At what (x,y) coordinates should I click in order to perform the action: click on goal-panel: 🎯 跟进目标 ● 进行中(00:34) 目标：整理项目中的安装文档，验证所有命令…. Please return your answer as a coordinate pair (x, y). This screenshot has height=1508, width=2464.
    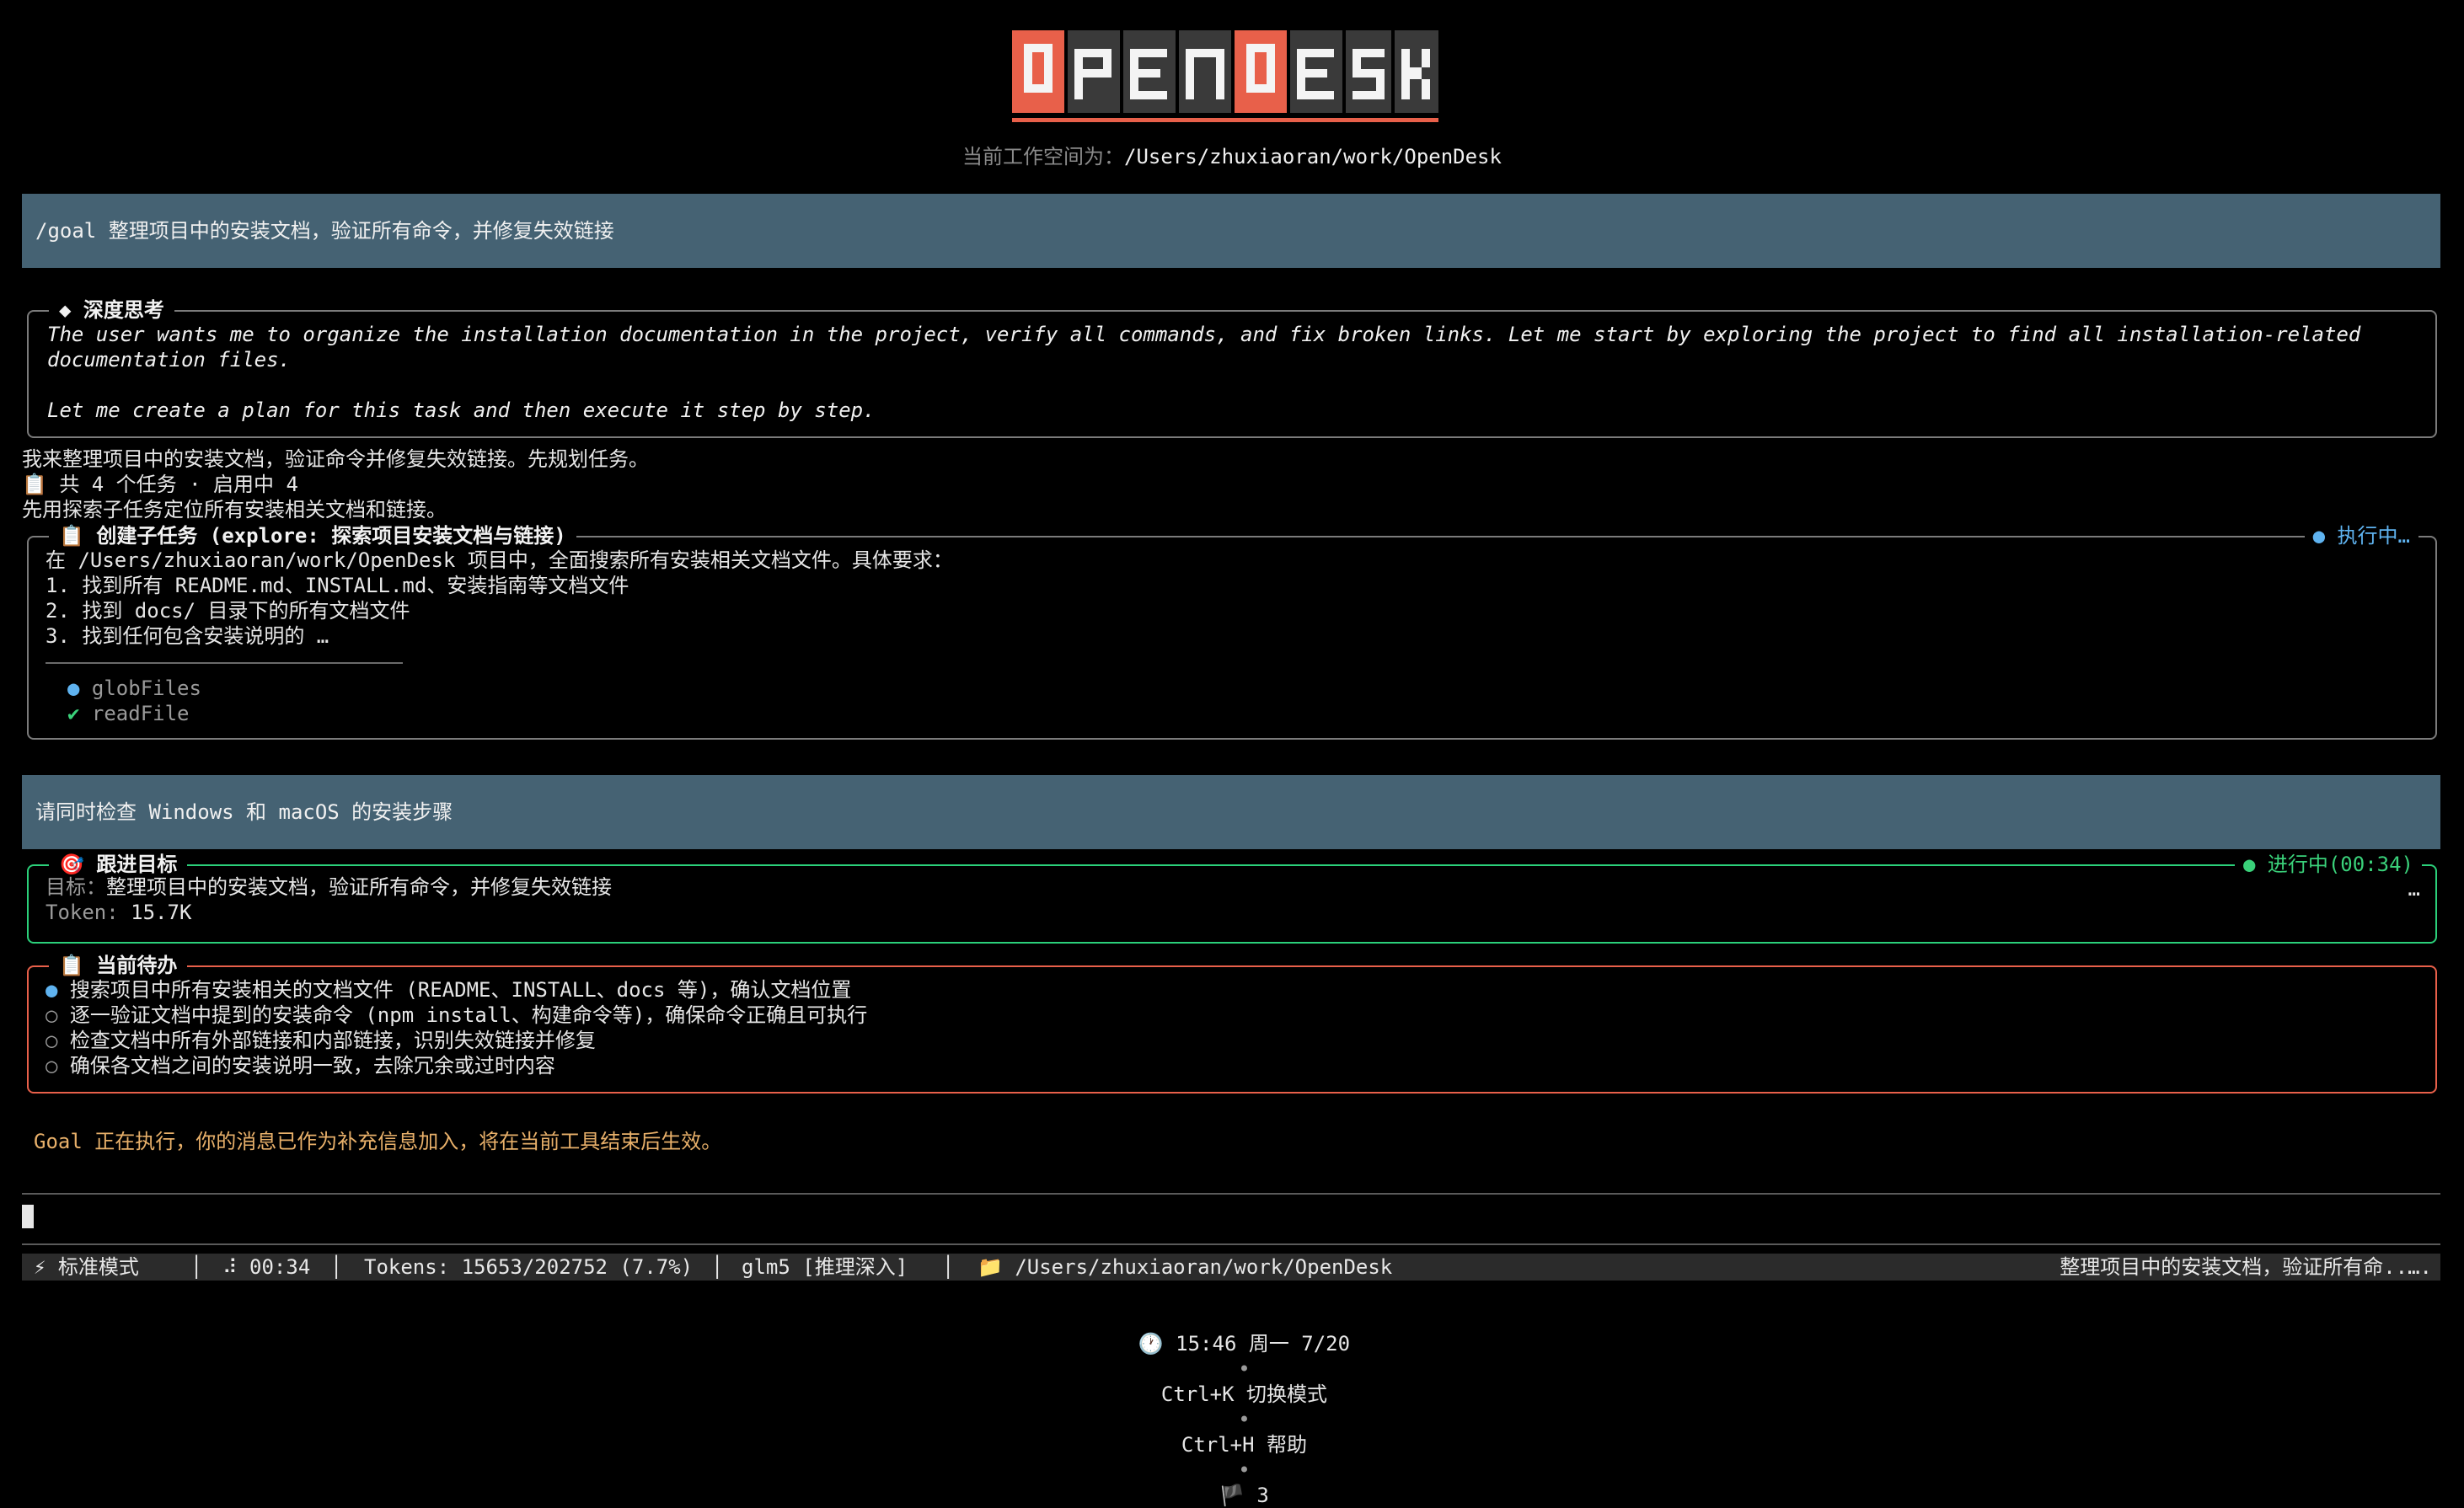
    Looking at the image, I should click on (1232, 898).